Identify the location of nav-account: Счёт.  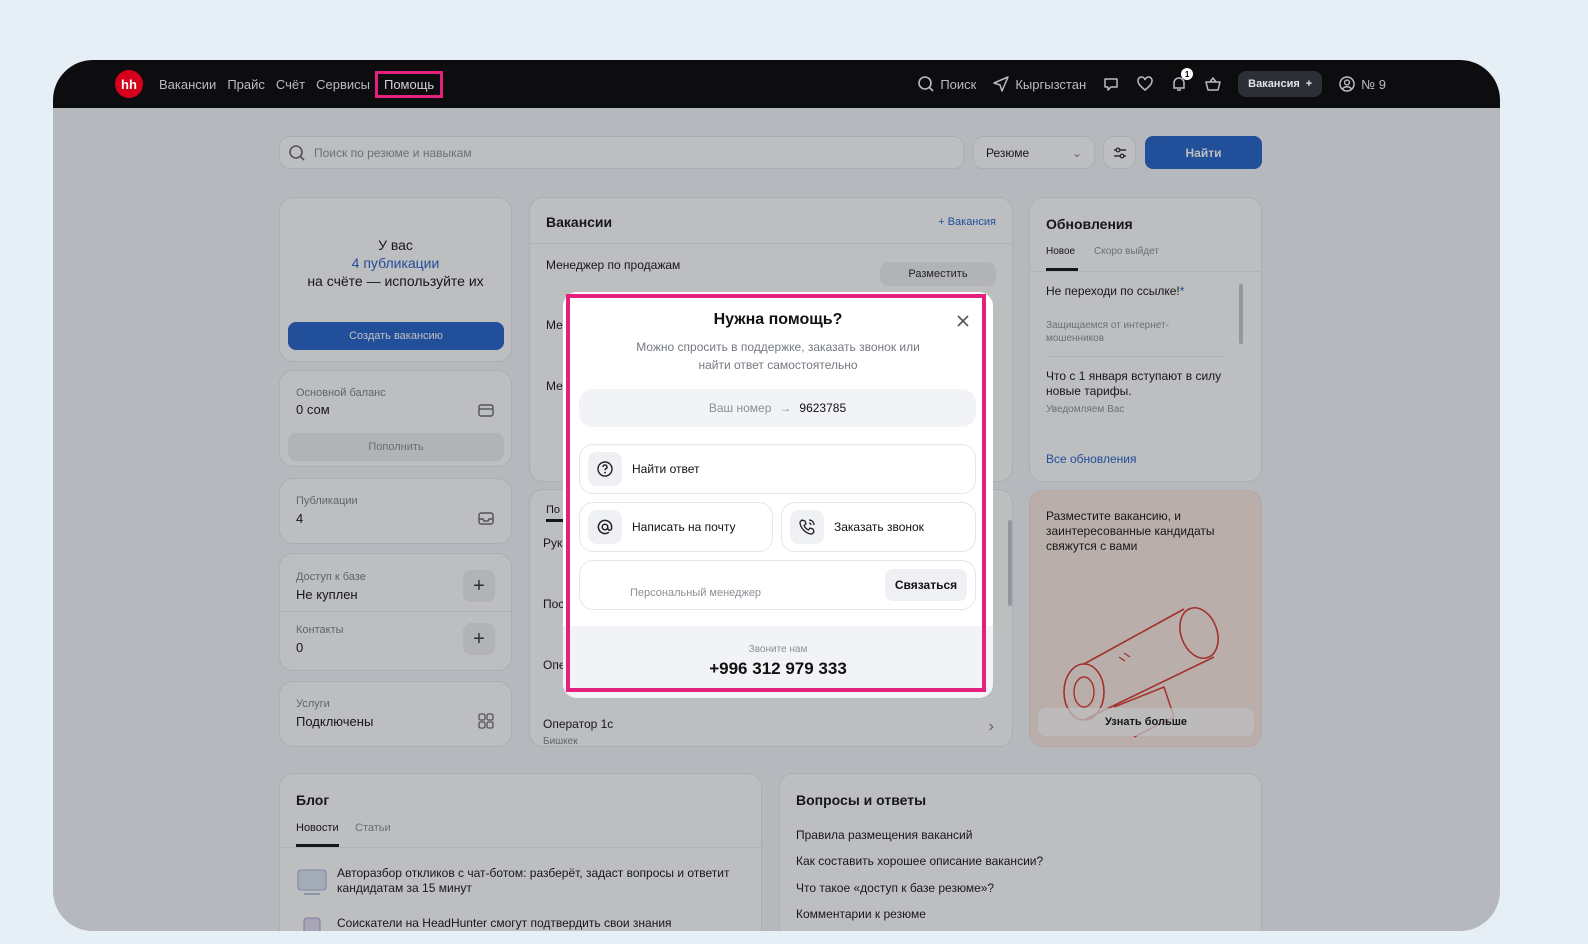
(290, 84).